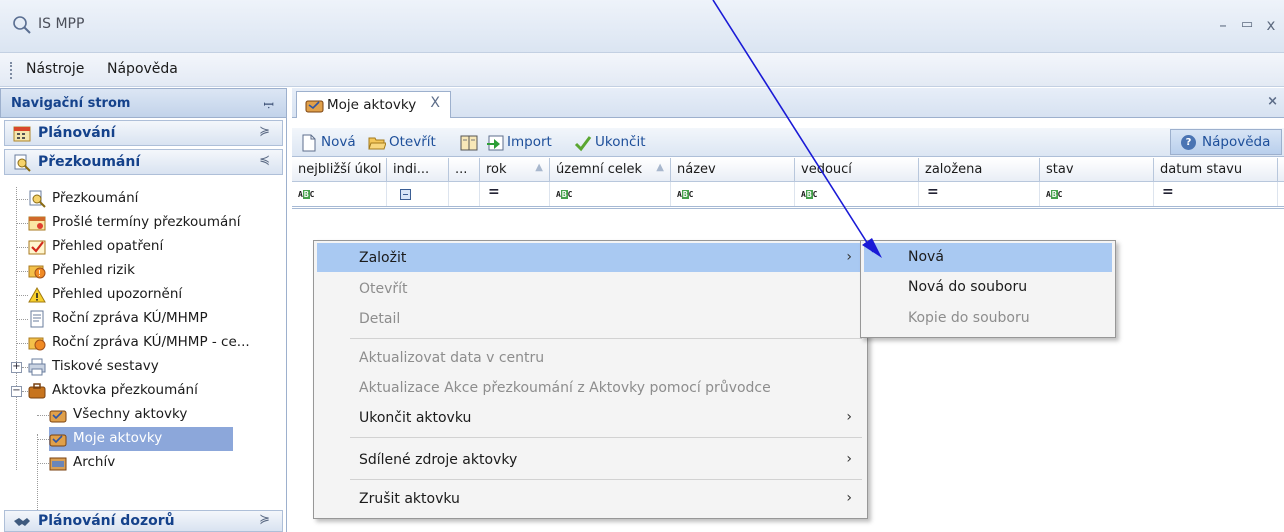  I want to click on napoveda-button: ? Nápověda, so click(1226, 142).